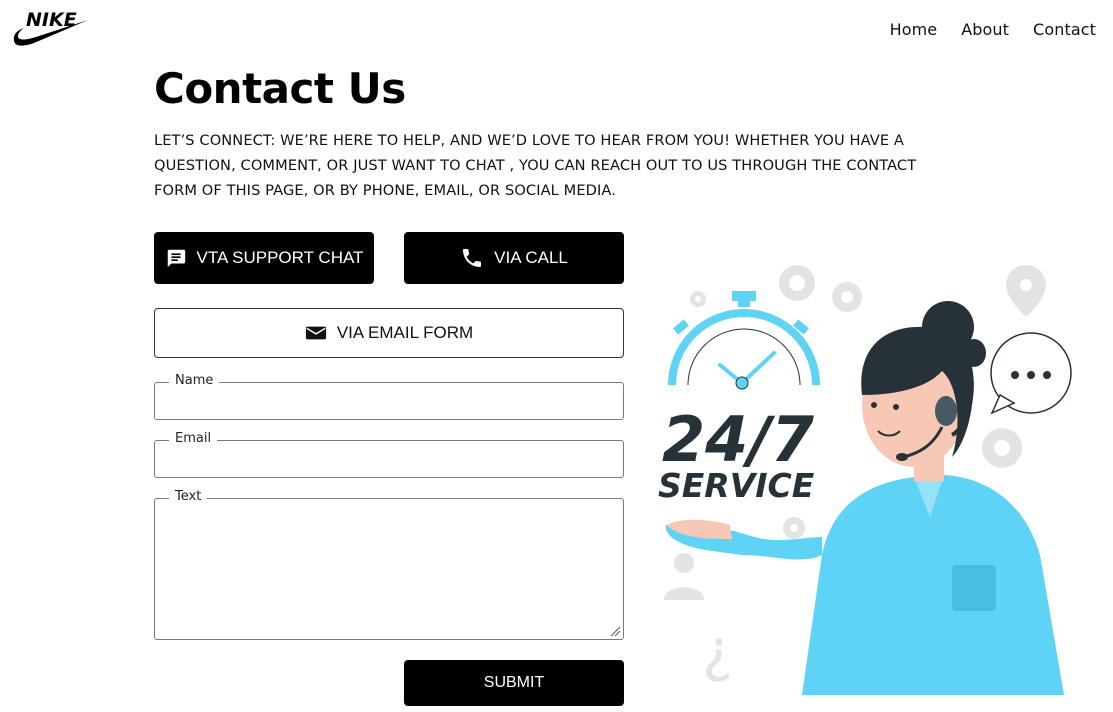 The height and width of the screenshot is (712, 1113). Describe the element at coordinates (615, 631) in the screenshot. I see `resize-grip-icon` at that location.